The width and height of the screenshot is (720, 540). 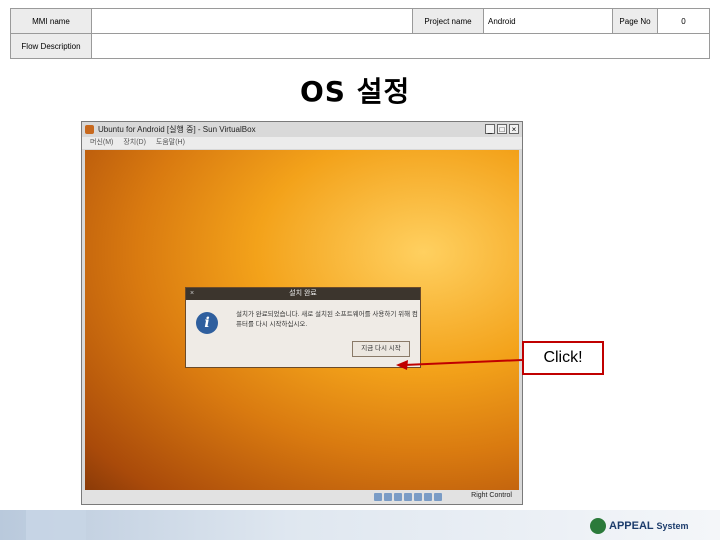 I want to click on annotation-arrow, so click(x=459, y=364).